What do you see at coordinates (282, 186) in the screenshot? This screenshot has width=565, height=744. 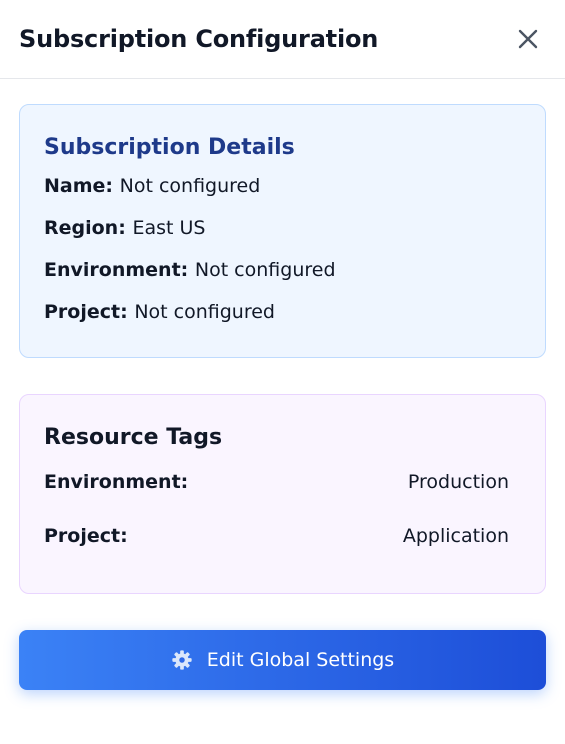 I see `detail-row-name: Name: Not configured` at bounding box center [282, 186].